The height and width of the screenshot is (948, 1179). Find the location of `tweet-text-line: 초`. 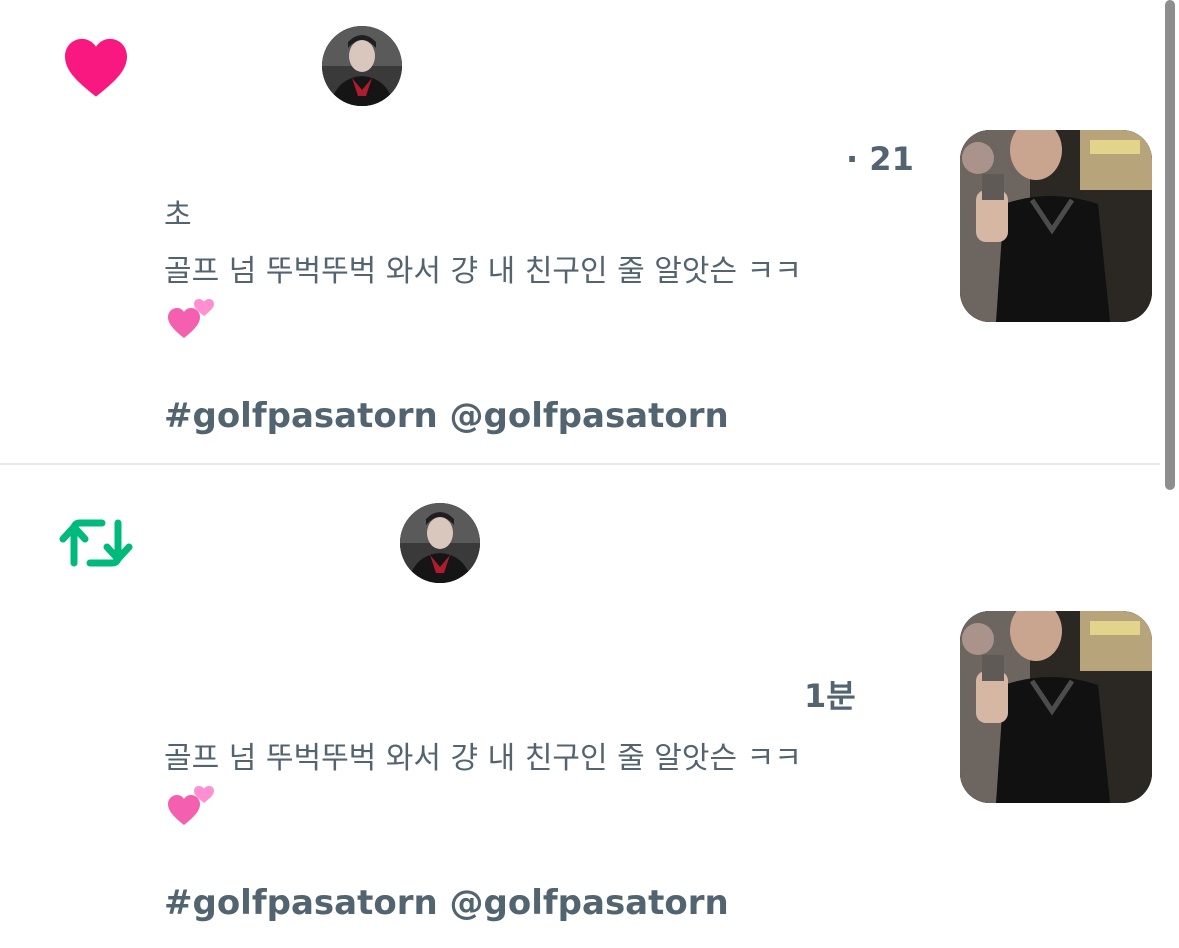

tweet-text-line: 초 is located at coordinates (178, 215).